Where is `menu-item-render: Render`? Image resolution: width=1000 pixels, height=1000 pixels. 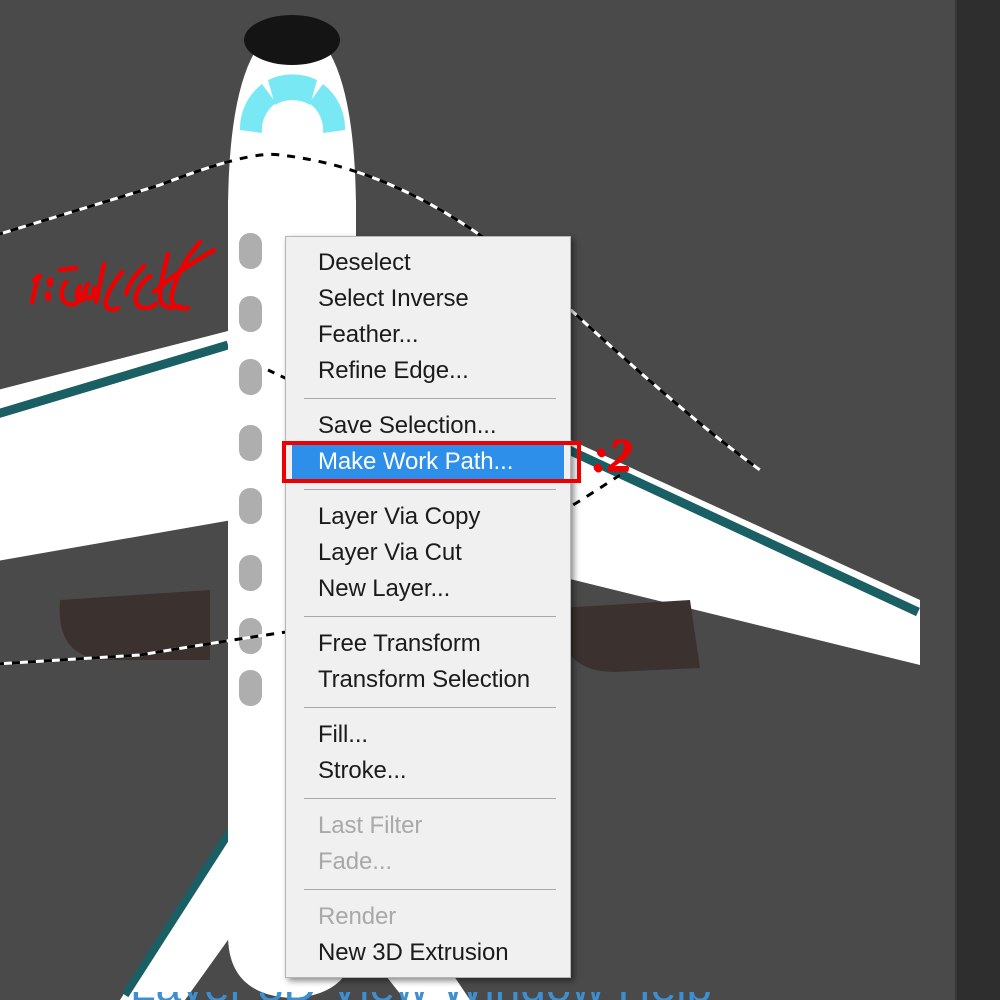 menu-item-render: Render is located at coordinates (357, 916).